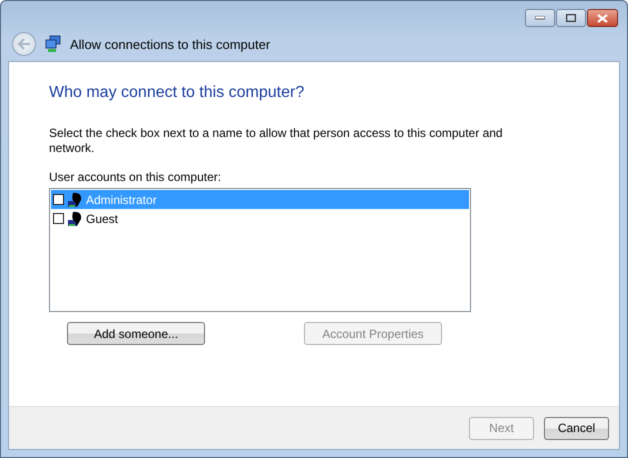  I want to click on maximize-icon, so click(571, 18).